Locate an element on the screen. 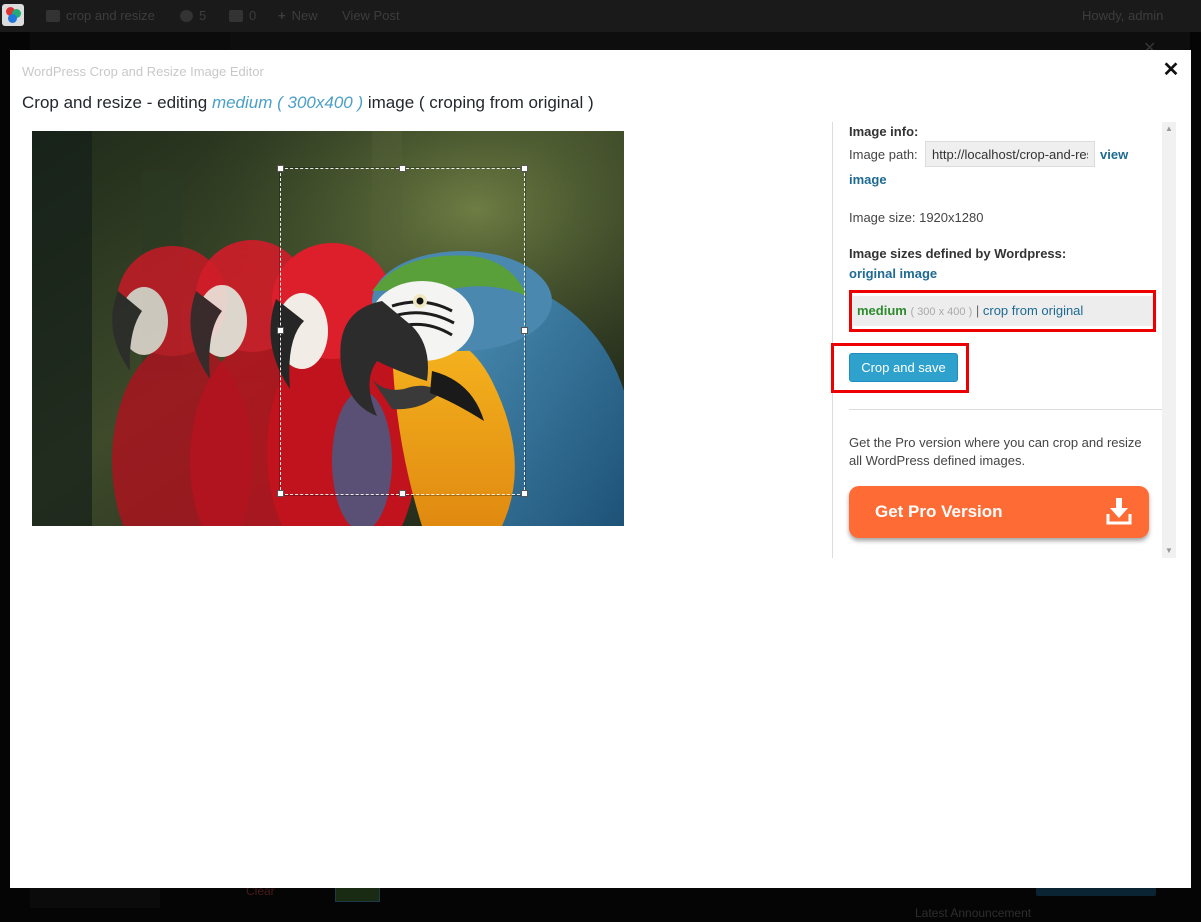 Image resolution: width=1201 pixels, height=922 pixels. admin-bar-site: crop and resize is located at coordinates (100, 15).